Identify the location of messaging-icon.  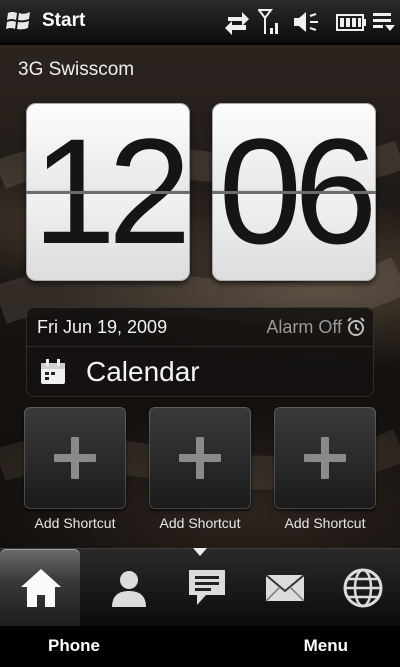
(207, 587).